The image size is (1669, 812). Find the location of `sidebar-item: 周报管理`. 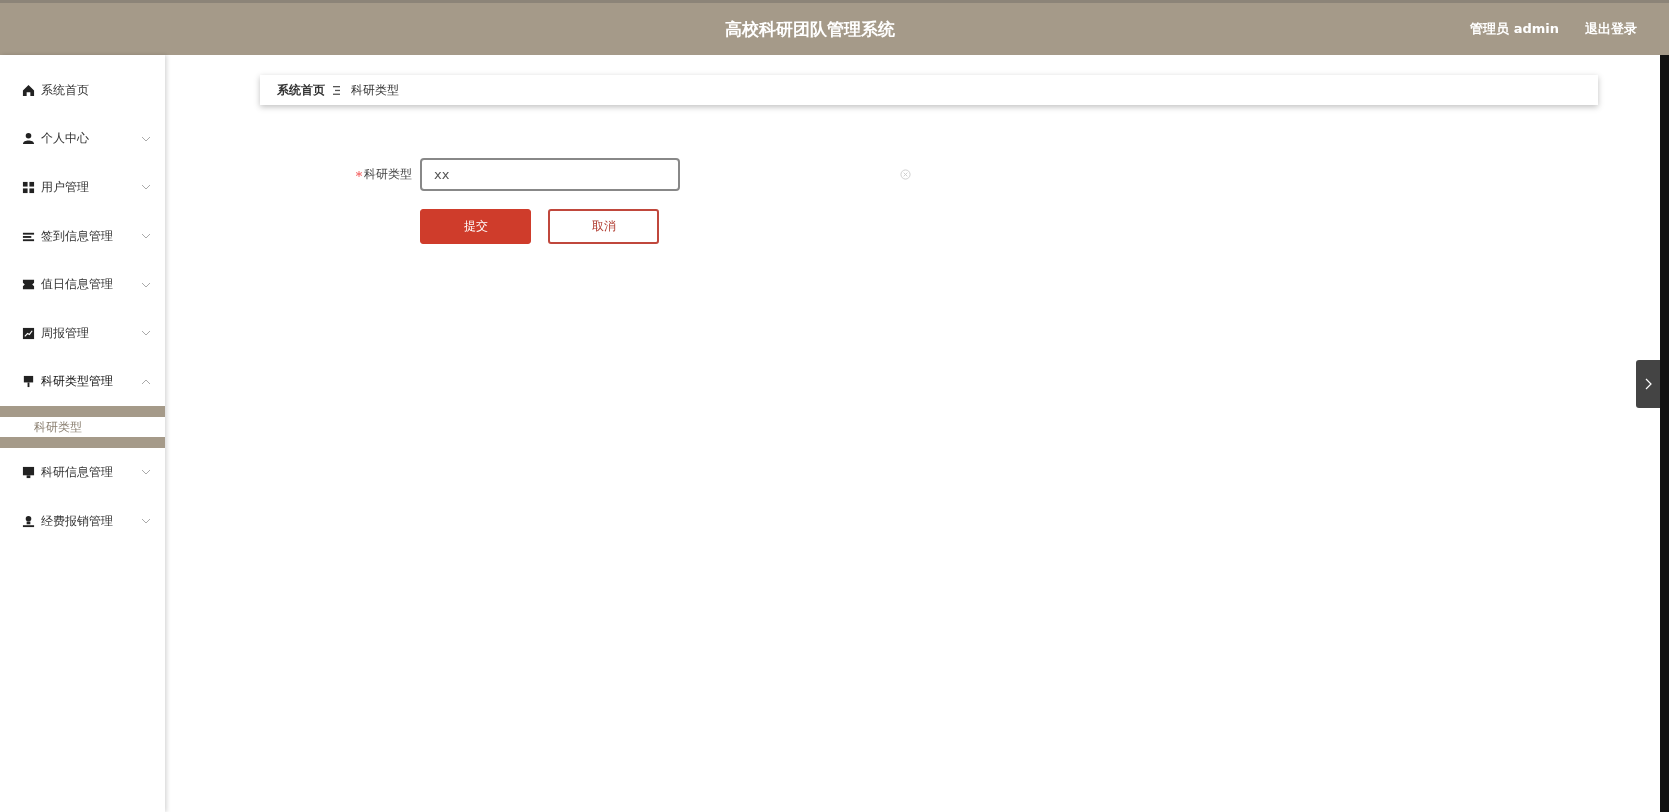

sidebar-item: 周报管理 is located at coordinates (82, 333).